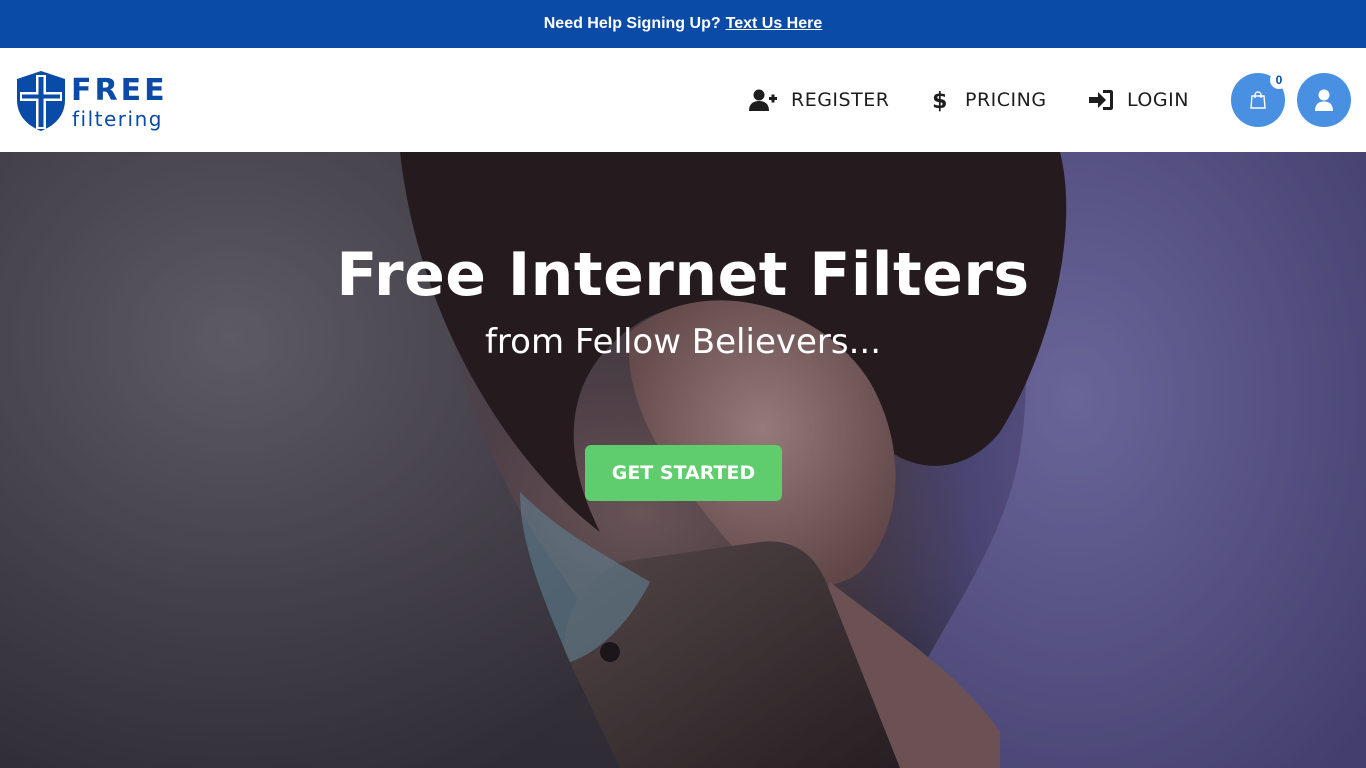 The image size is (1366, 768). I want to click on nav-register-label: REGISTER, so click(840, 100).